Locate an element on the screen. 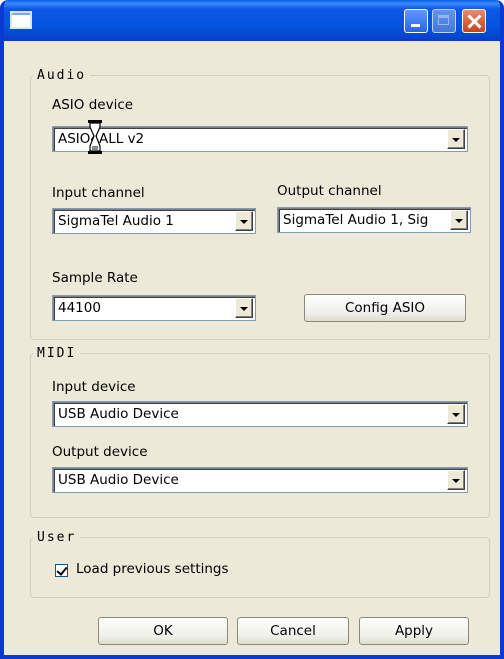  output-channel-label: Output channel is located at coordinates (329, 191).